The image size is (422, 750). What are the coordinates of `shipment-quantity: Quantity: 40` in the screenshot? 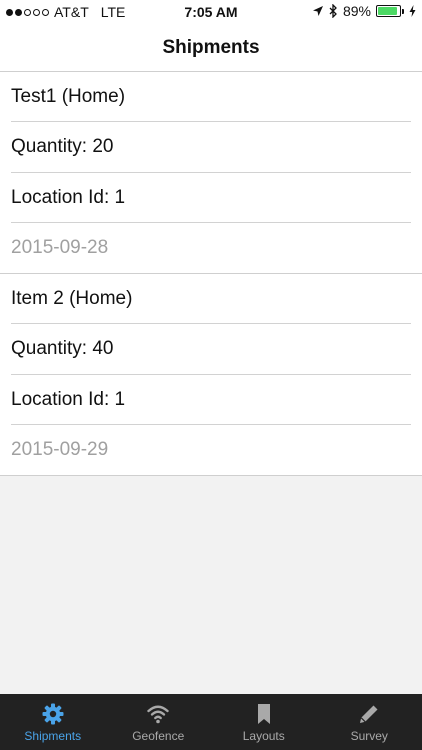 It's located at (211, 349).